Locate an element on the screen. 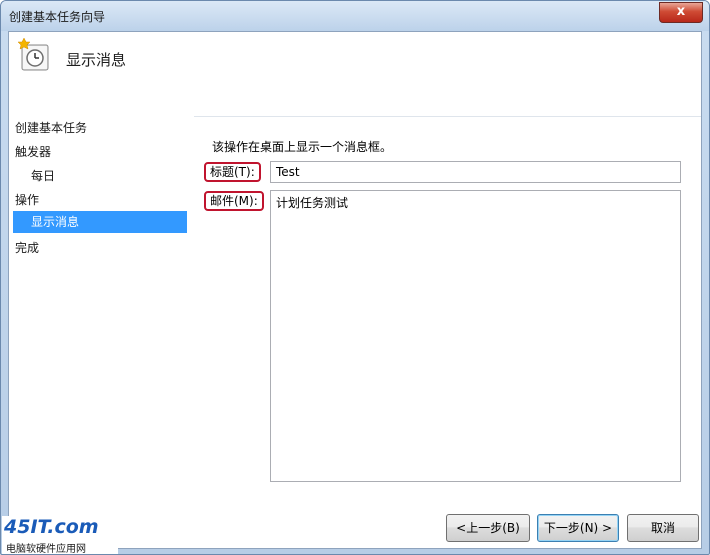 Image resolution: width=710 pixels, height=555 pixels. cancel-button: 取消 is located at coordinates (663, 528).